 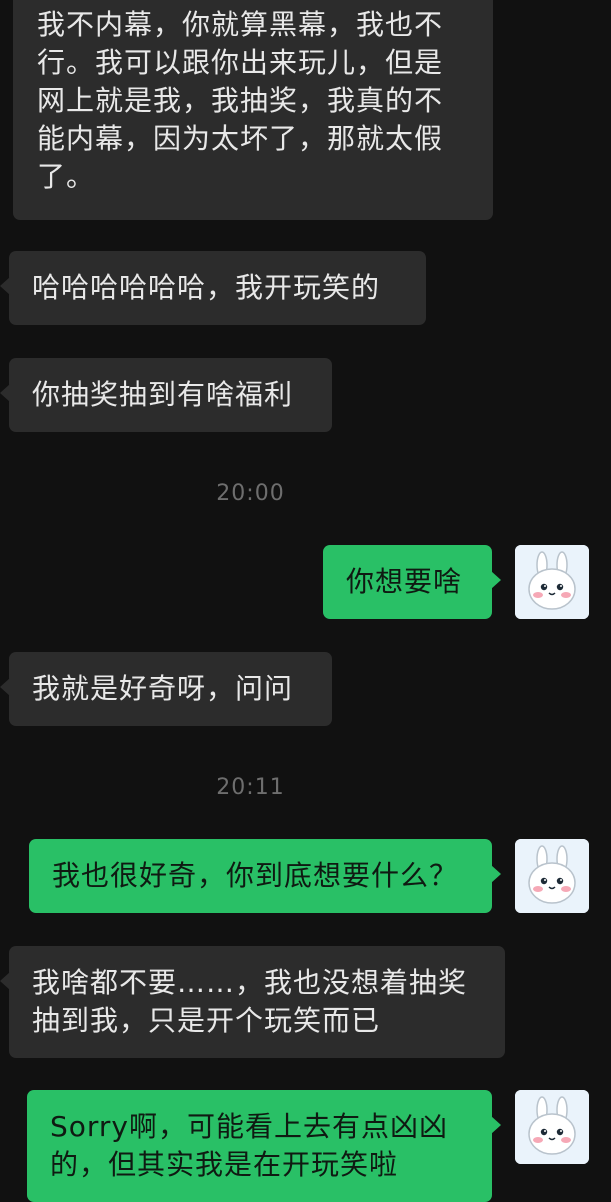 What do you see at coordinates (252, 1002) in the screenshot?
I see `message-bubble-incoming: 我啥都不要……，我也没想着抽奖 抽到我，只是开个玩笑而已` at bounding box center [252, 1002].